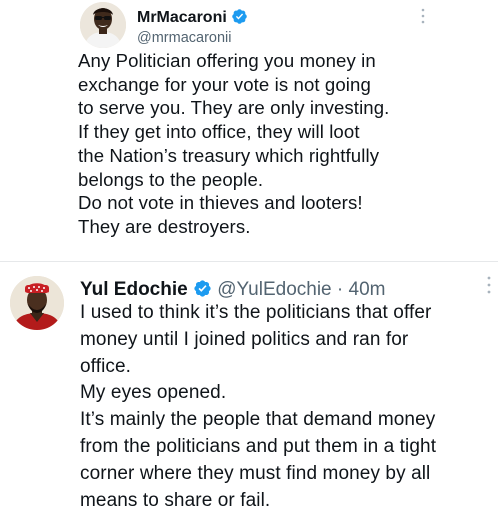 The height and width of the screenshot is (520, 498). I want to click on author-handle: @YulEdochie, so click(274, 289).